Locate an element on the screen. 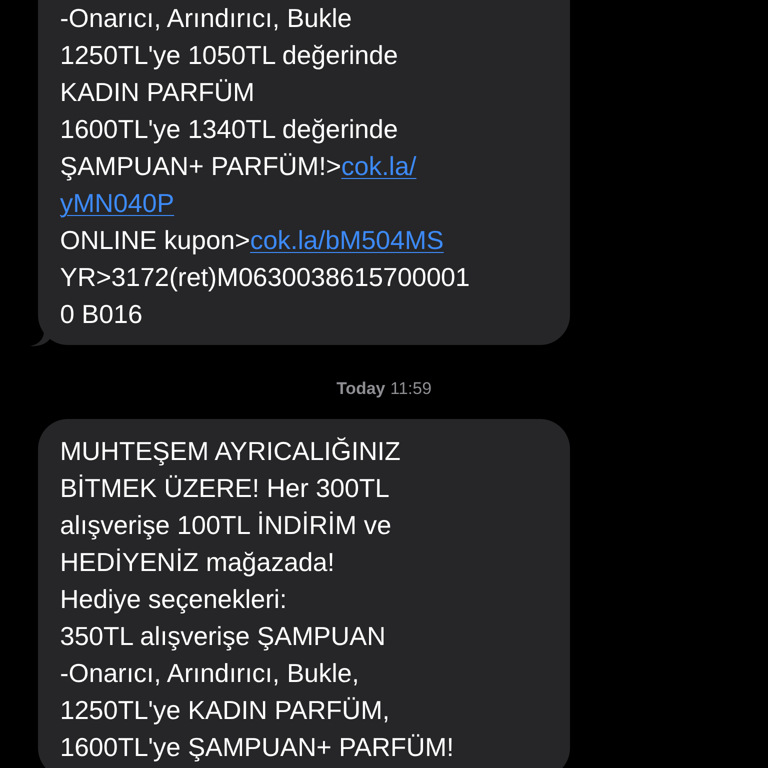 This screenshot has height=768, width=768. message-text: 1600TL'ye ŞAMPUAN+ PARFÜM! is located at coordinates (257, 747).